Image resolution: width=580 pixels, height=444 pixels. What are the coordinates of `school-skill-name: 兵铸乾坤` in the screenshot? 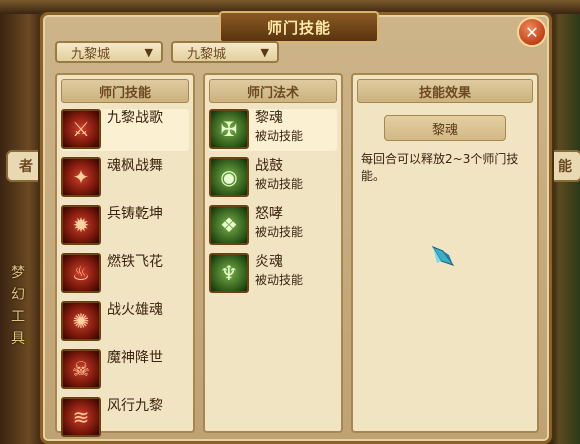 It's located at (135, 214).